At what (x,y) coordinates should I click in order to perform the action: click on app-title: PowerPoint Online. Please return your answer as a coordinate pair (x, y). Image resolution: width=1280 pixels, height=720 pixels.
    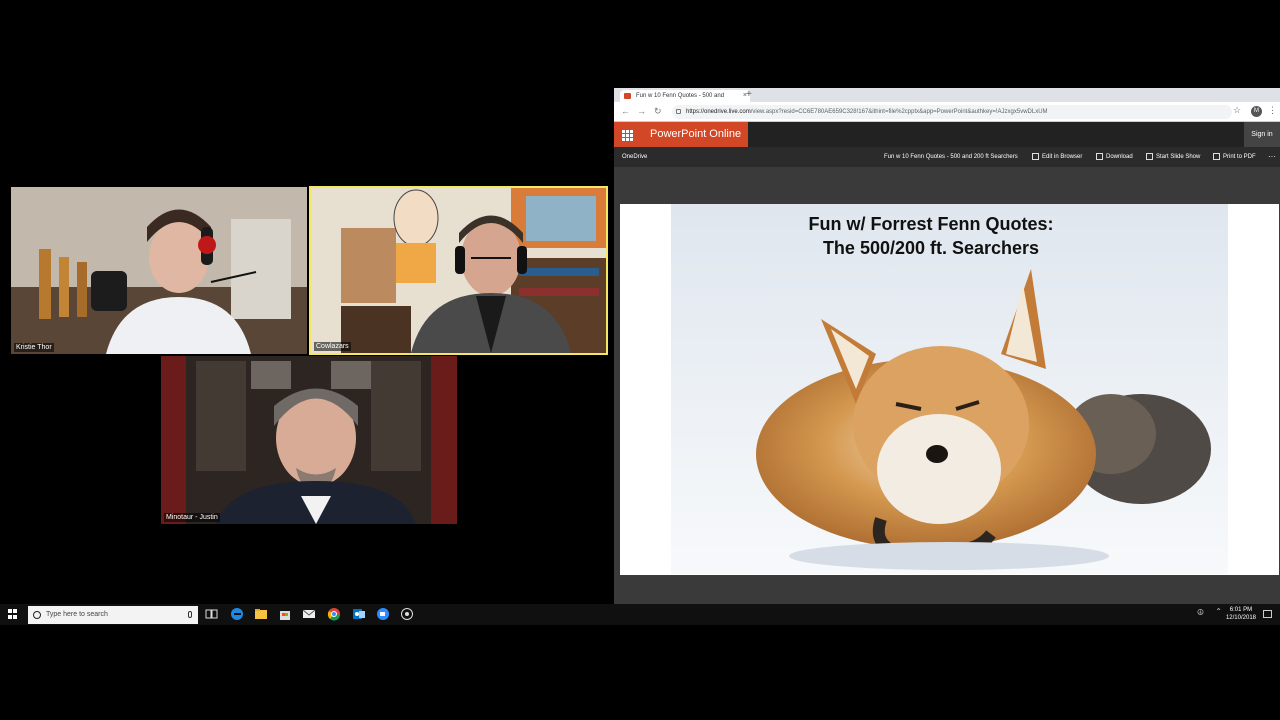
    Looking at the image, I should click on (694, 134).